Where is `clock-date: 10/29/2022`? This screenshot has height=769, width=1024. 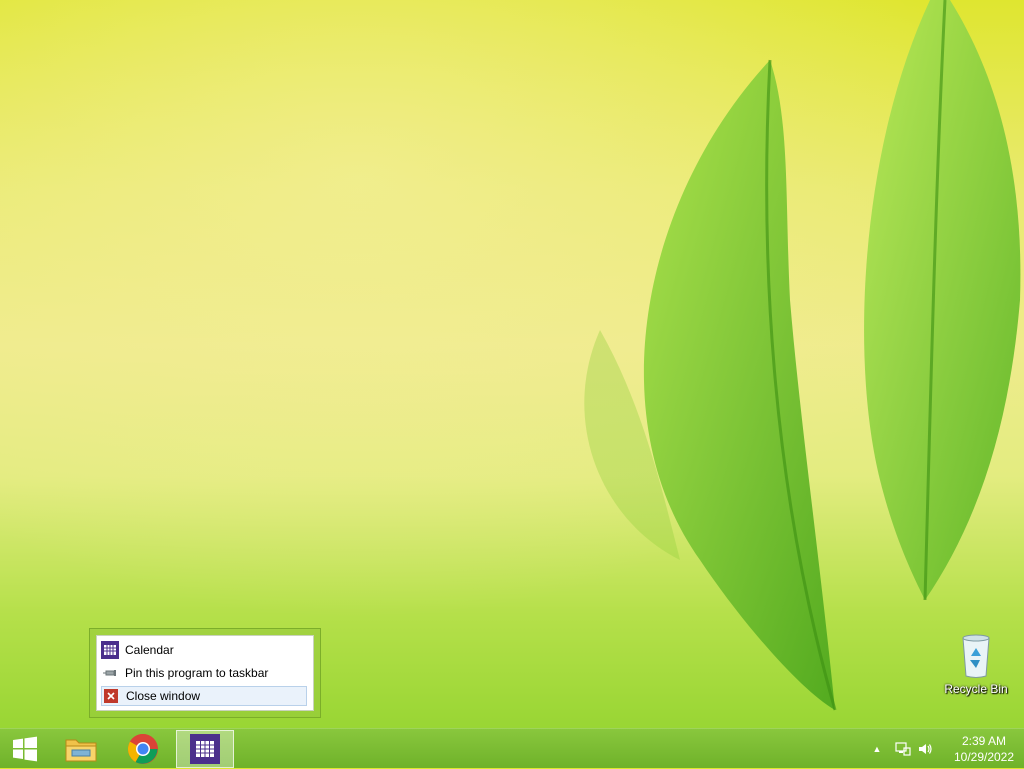
clock-date: 10/29/2022 is located at coordinates (984, 757).